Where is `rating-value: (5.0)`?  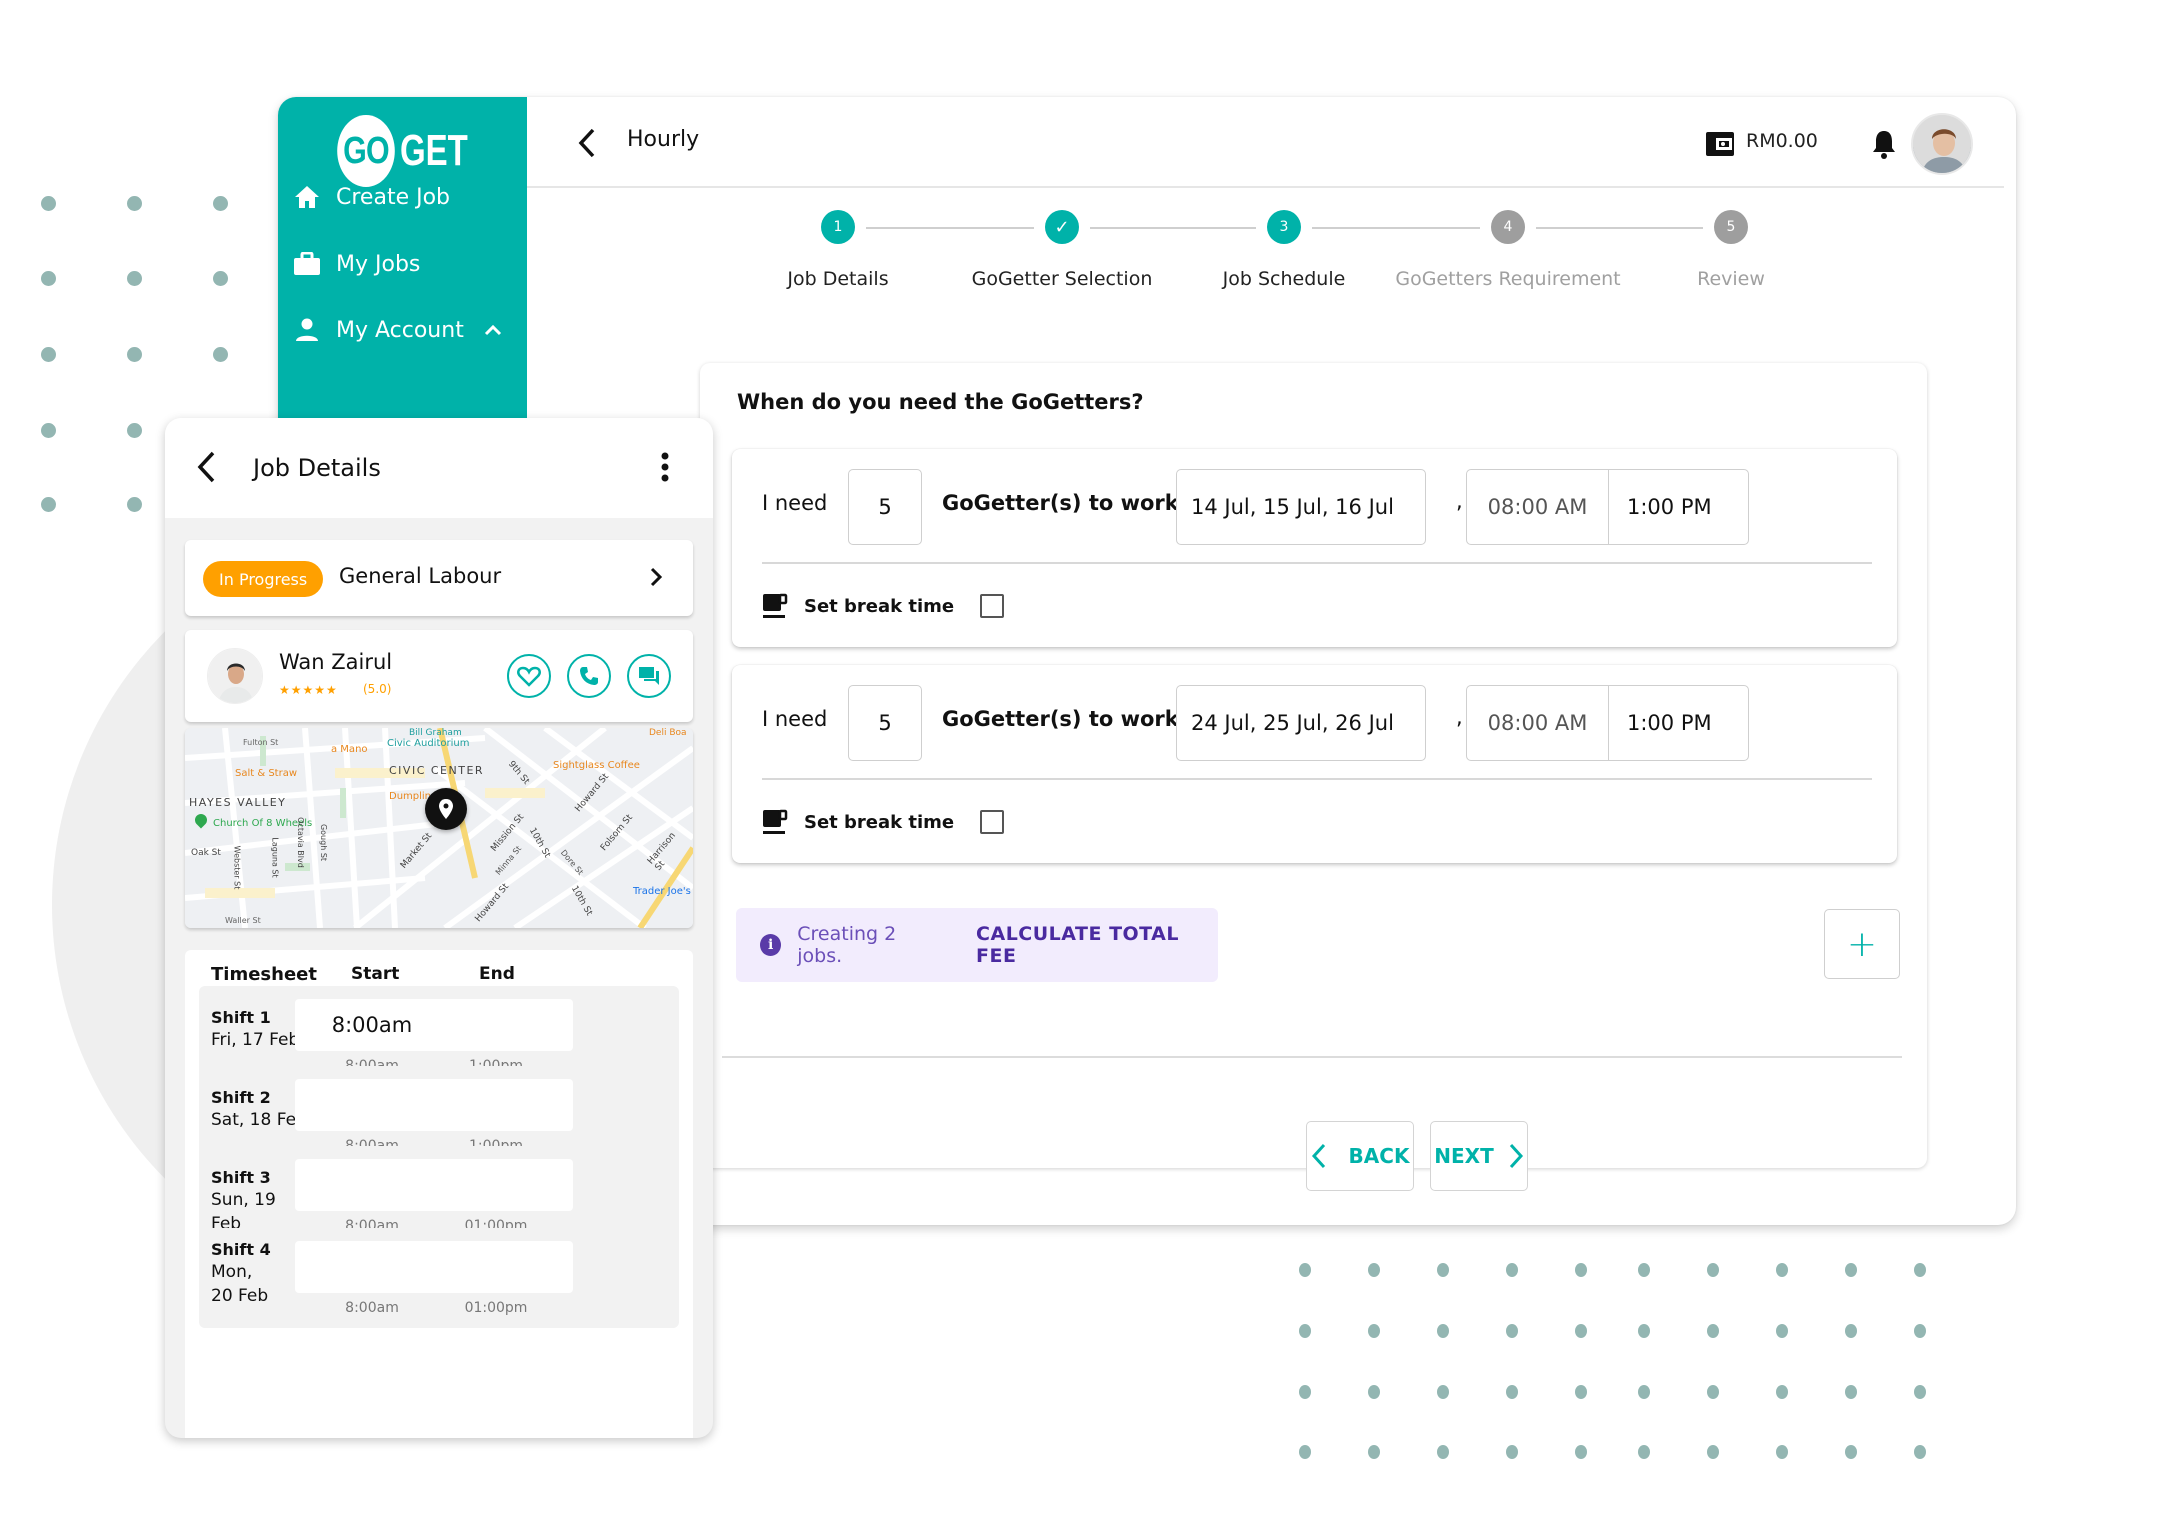 rating-value: (5.0) is located at coordinates (377, 689).